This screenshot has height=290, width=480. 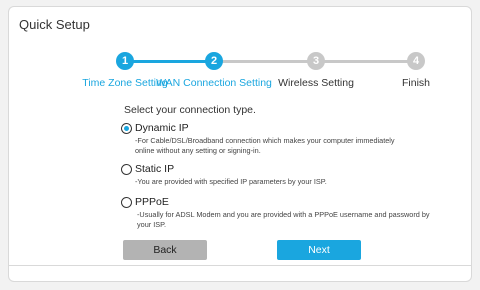 I want to click on step-2-label: WAN Connection Setting, so click(x=214, y=83).